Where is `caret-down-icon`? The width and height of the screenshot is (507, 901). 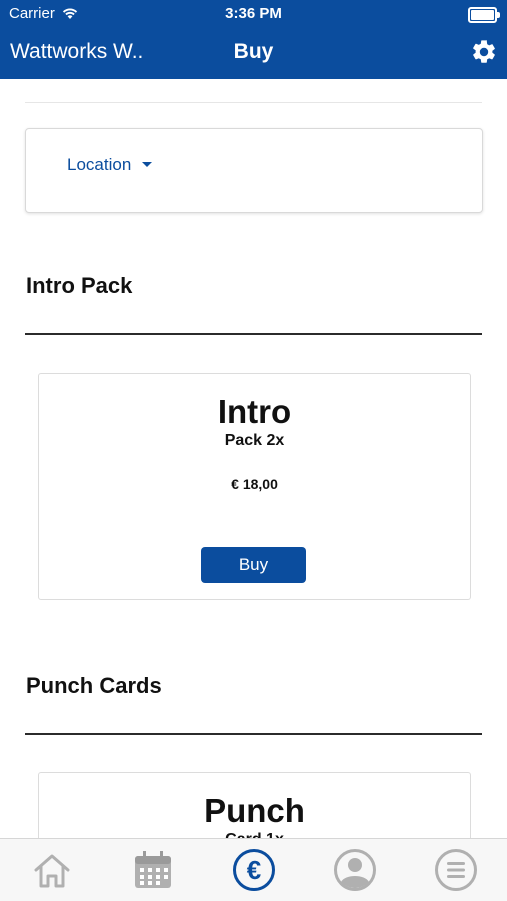 caret-down-icon is located at coordinates (147, 164).